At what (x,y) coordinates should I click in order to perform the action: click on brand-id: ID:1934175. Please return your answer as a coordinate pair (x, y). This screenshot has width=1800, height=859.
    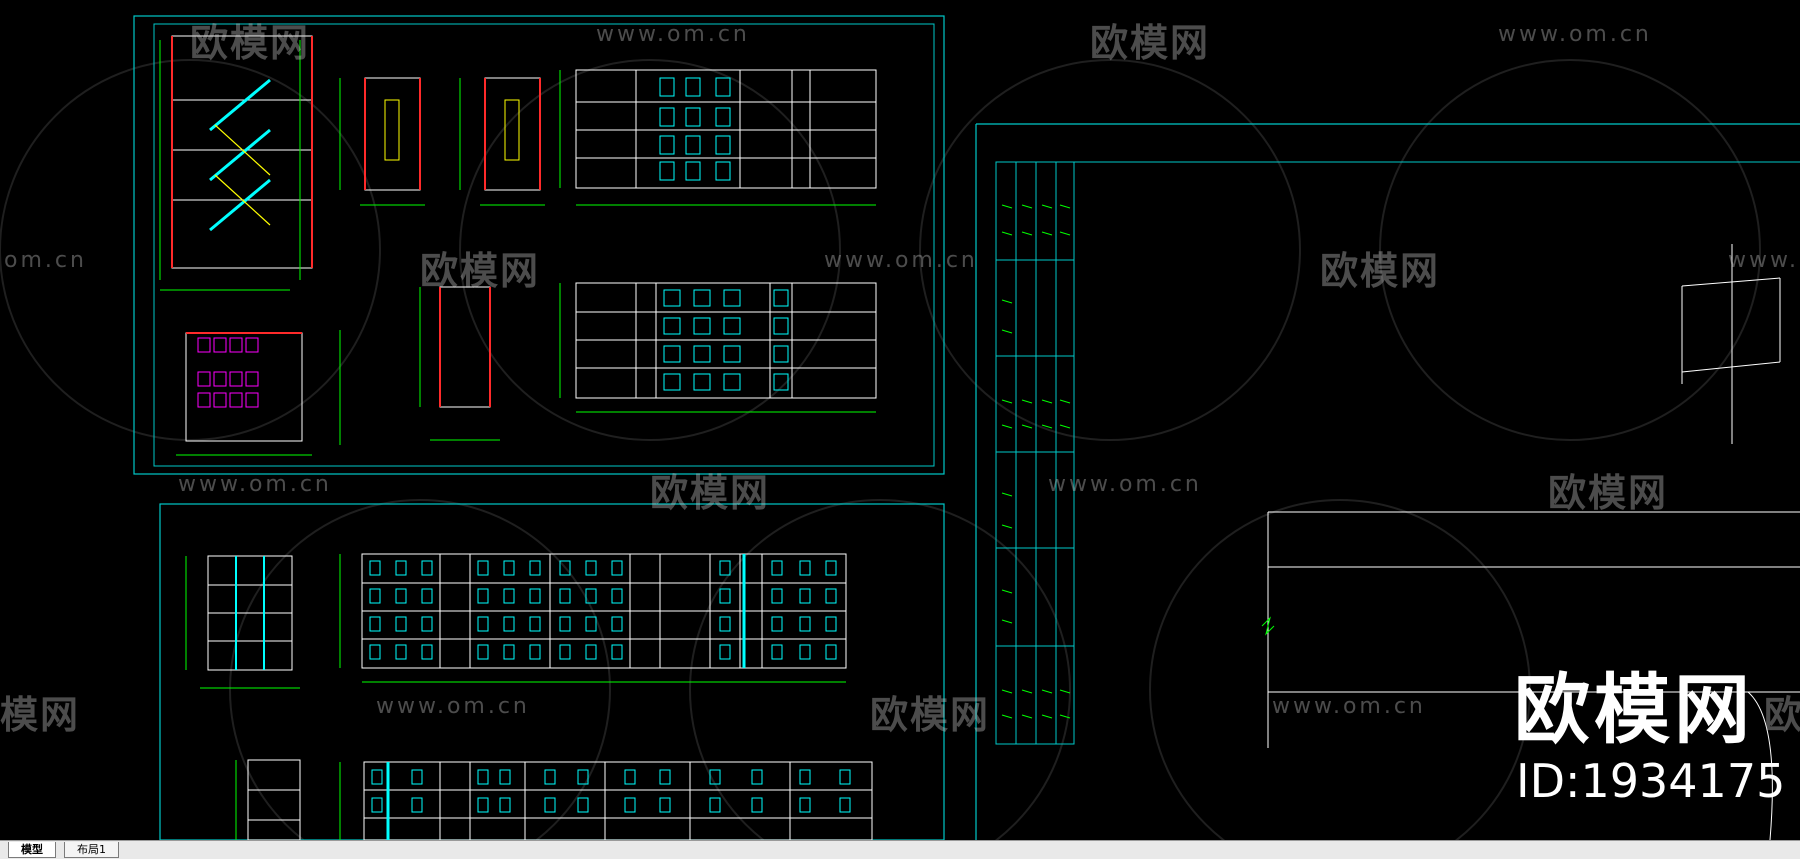
    Looking at the image, I should click on (1651, 781).